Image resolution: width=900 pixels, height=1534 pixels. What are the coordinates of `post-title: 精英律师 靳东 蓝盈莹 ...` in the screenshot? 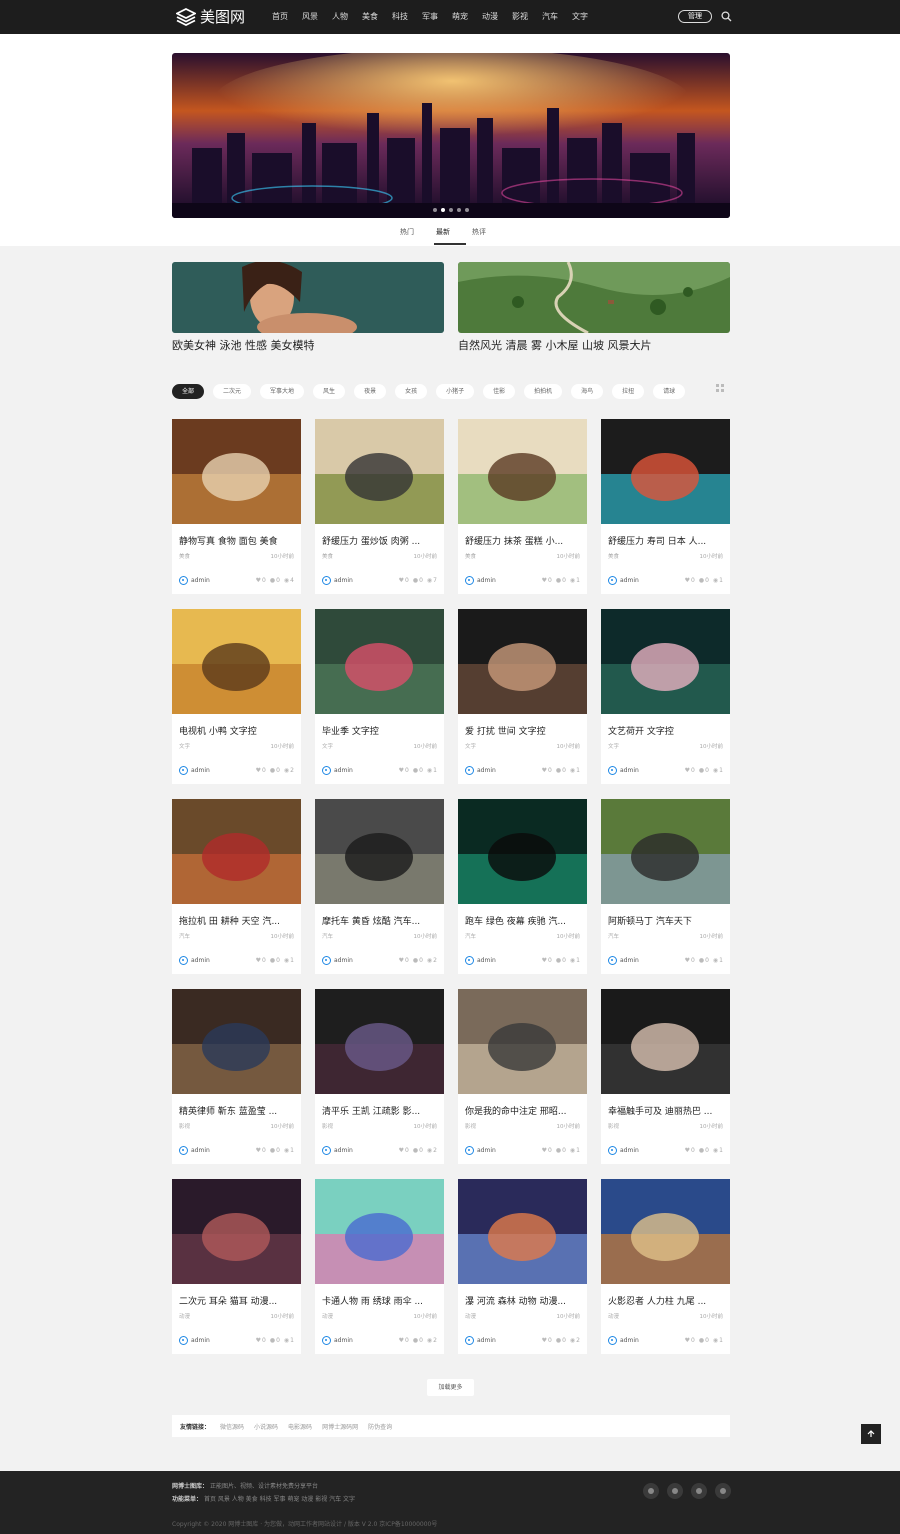 It's located at (238, 1112).